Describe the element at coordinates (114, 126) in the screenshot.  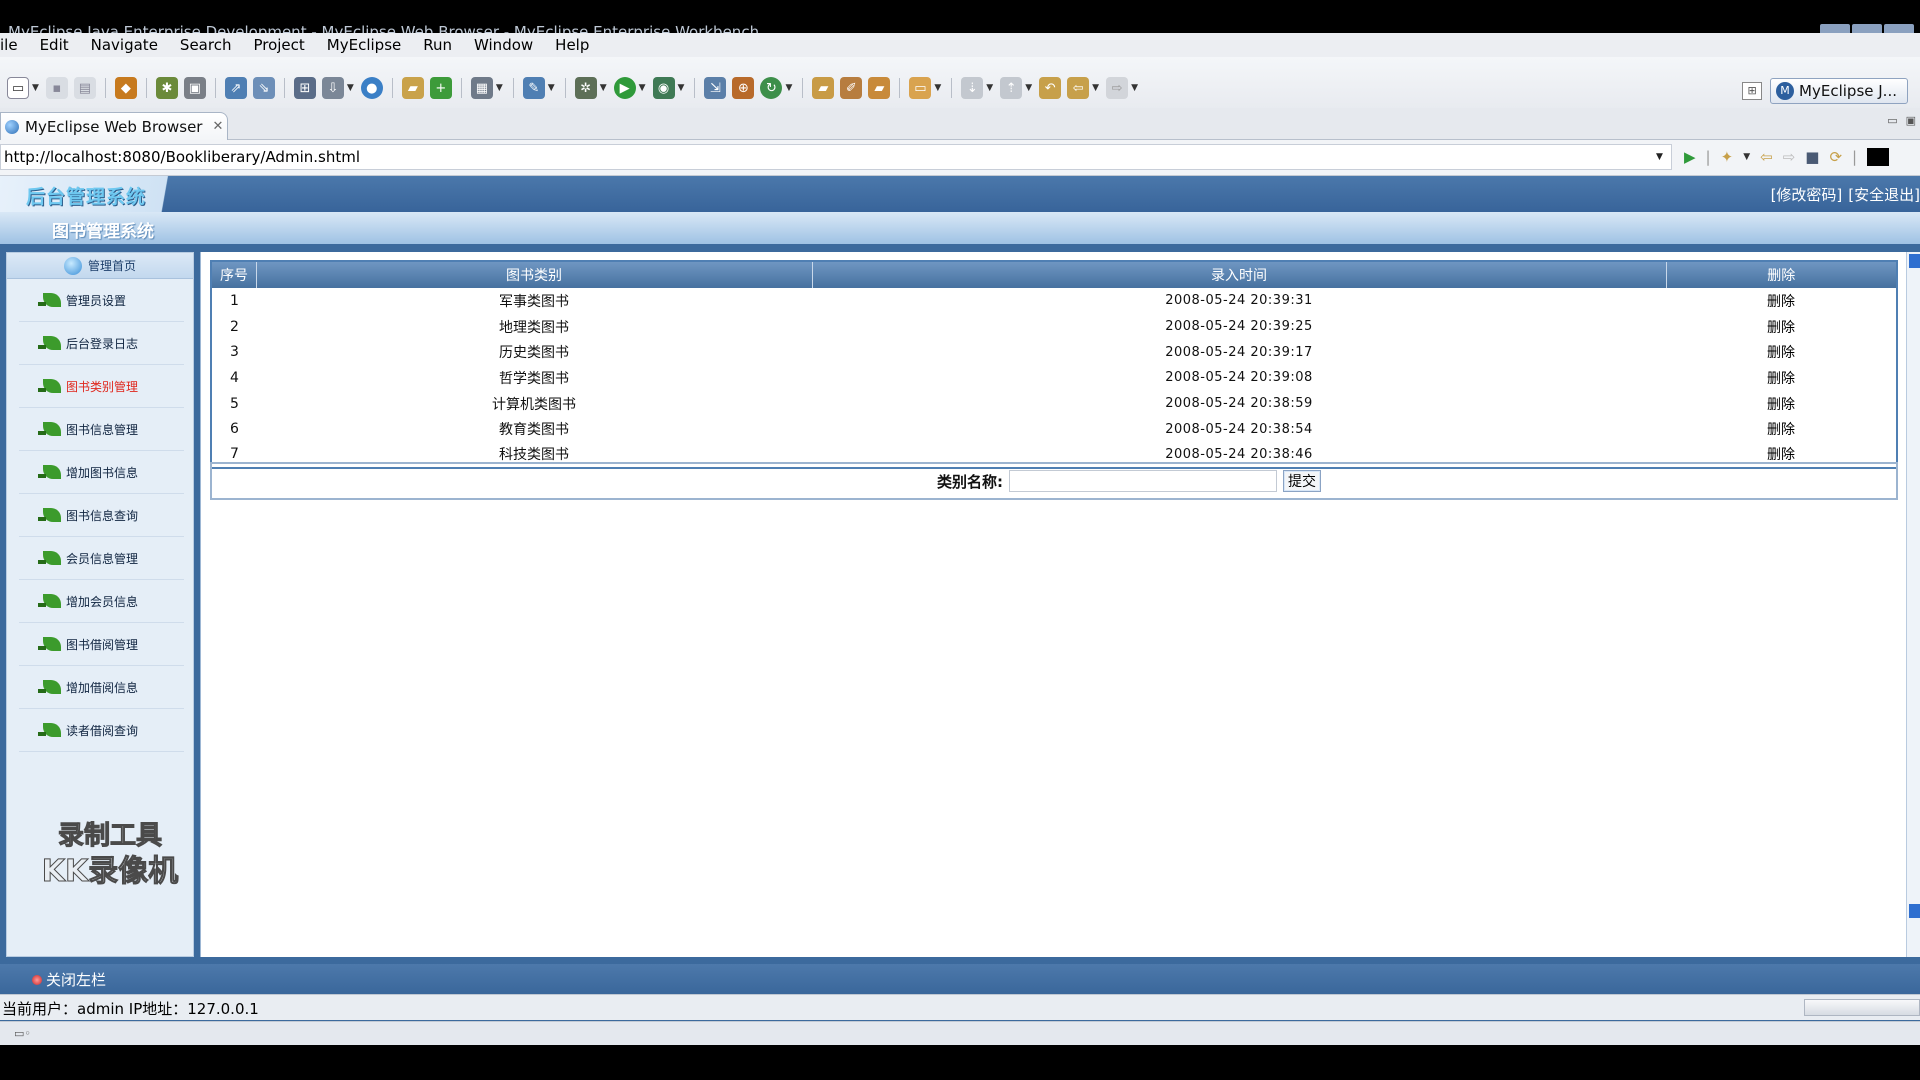
I see `tab-web-browser: MyEclipse Web Browser ✕` at that location.